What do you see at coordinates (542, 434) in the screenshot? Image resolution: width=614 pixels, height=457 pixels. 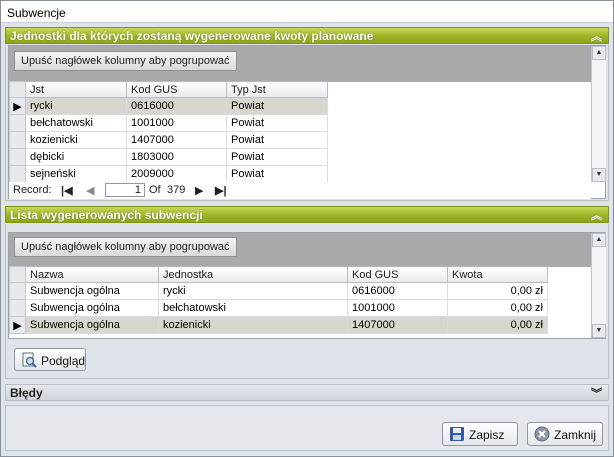 I see `close-icon` at bounding box center [542, 434].